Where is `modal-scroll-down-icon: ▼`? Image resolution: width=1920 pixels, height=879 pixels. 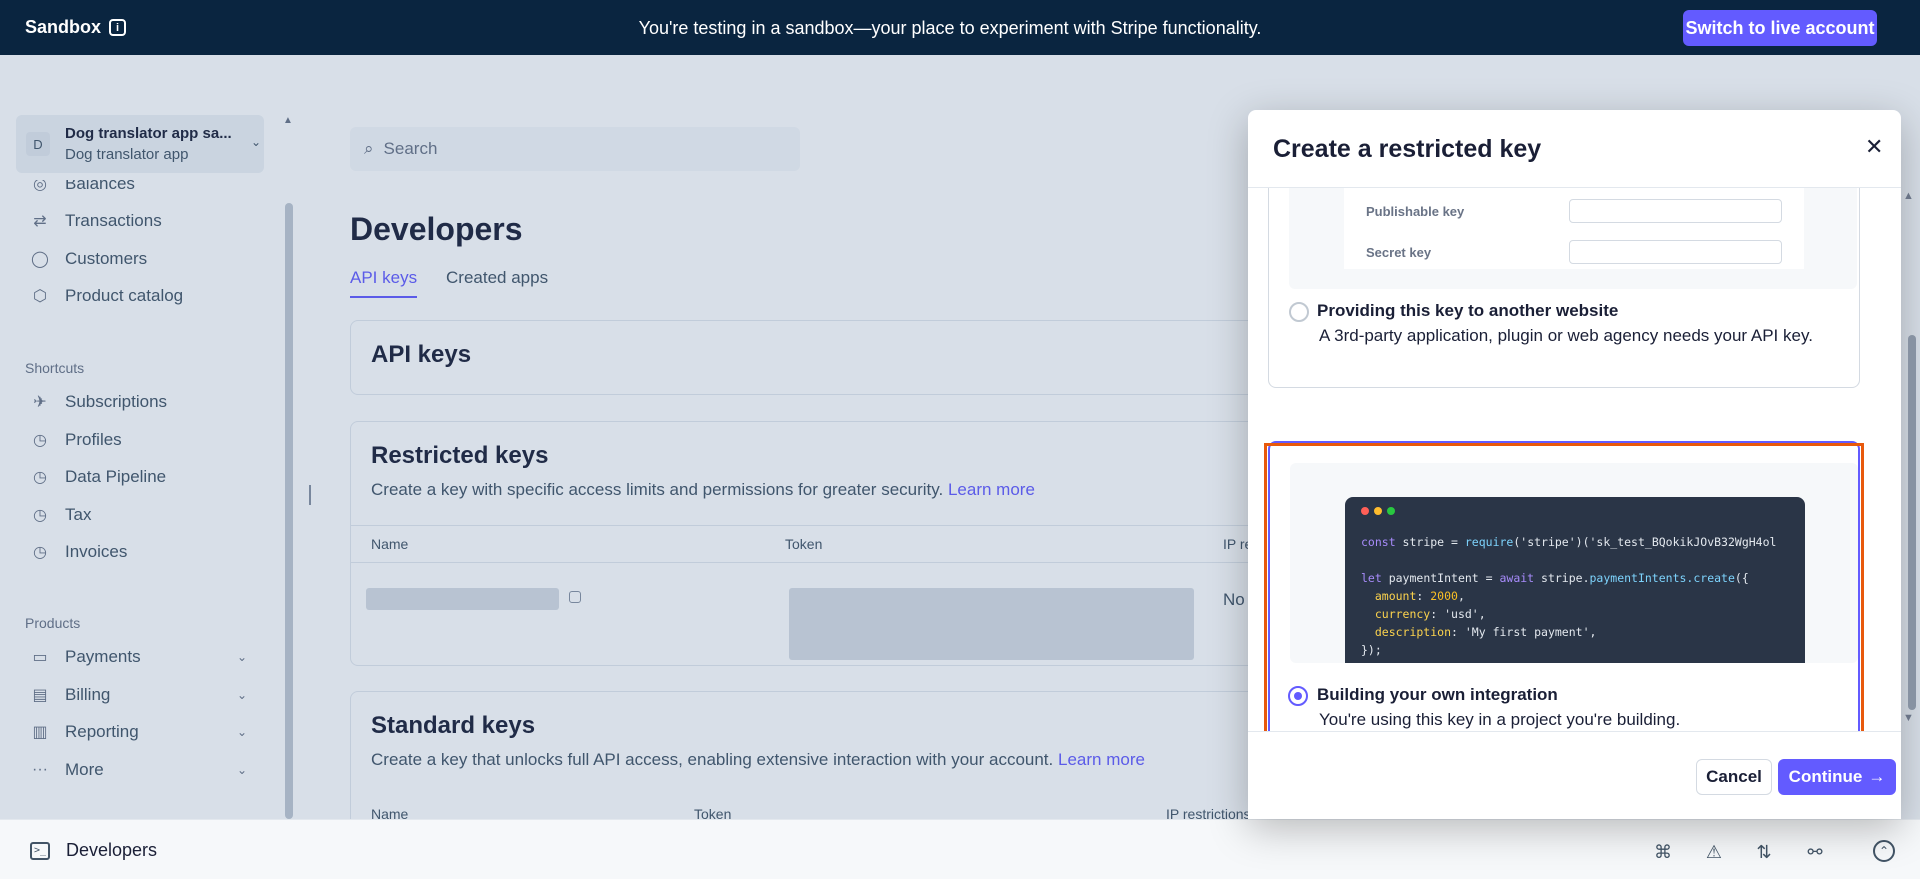 modal-scroll-down-icon: ▼ is located at coordinates (1908, 718).